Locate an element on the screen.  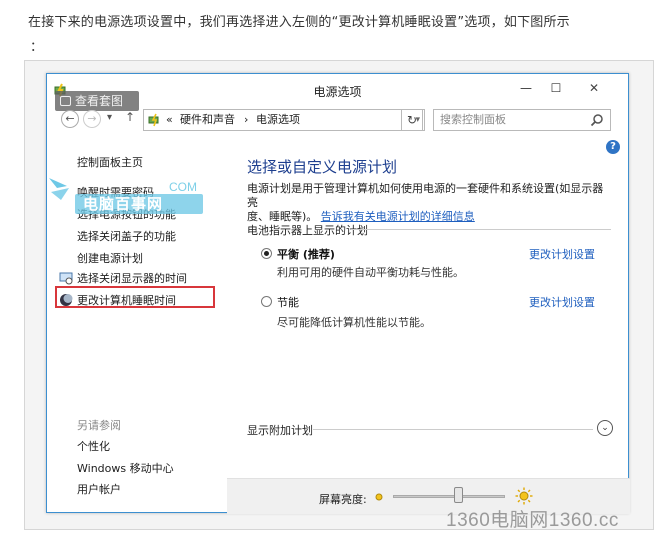
breadcrumb-prefix: « is located at coordinates (169, 119).